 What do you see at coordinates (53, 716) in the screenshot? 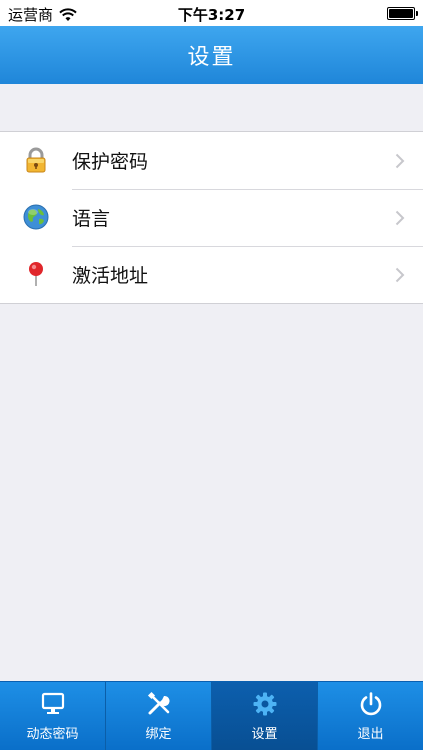
I see `tab-dynamic-password: 动态密码` at bounding box center [53, 716].